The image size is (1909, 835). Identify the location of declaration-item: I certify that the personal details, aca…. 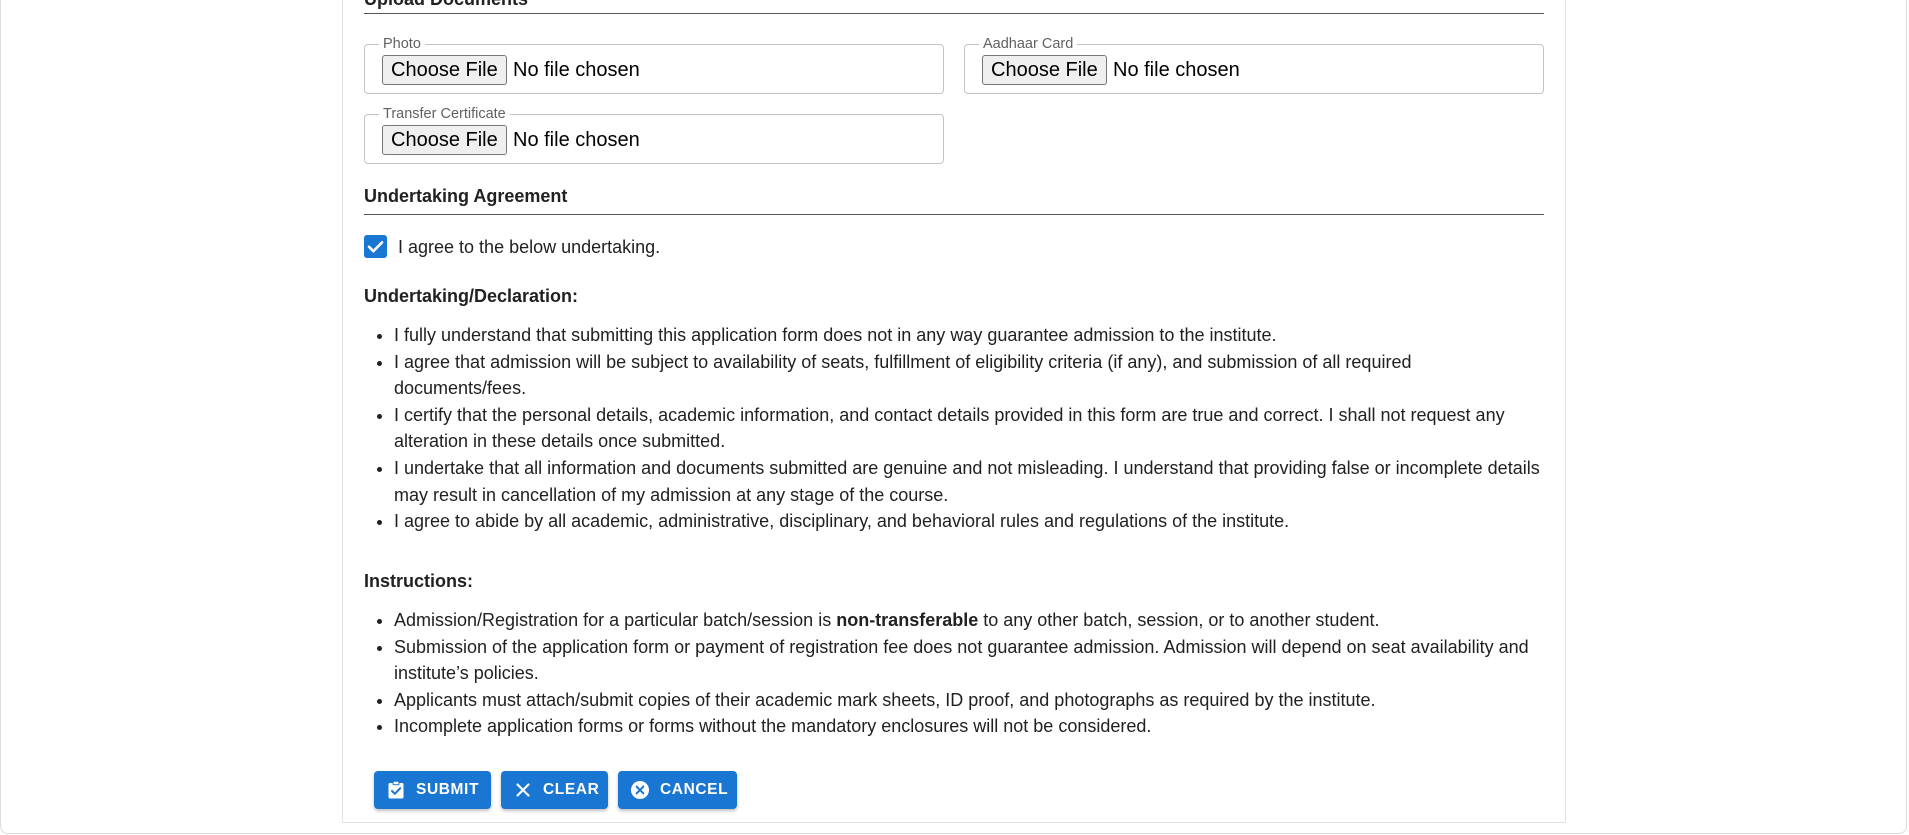
(969, 428).